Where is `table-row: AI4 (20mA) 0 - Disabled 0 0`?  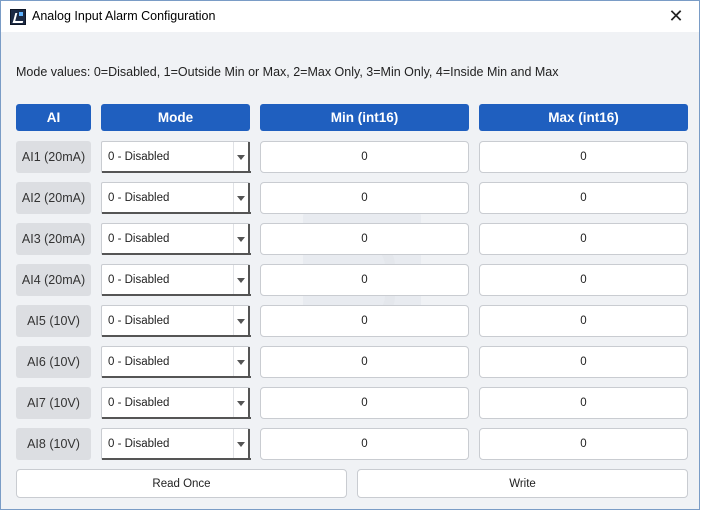 table-row: AI4 (20mA) 0 - Disabled 0 0 is located at coordinates (350, 280).